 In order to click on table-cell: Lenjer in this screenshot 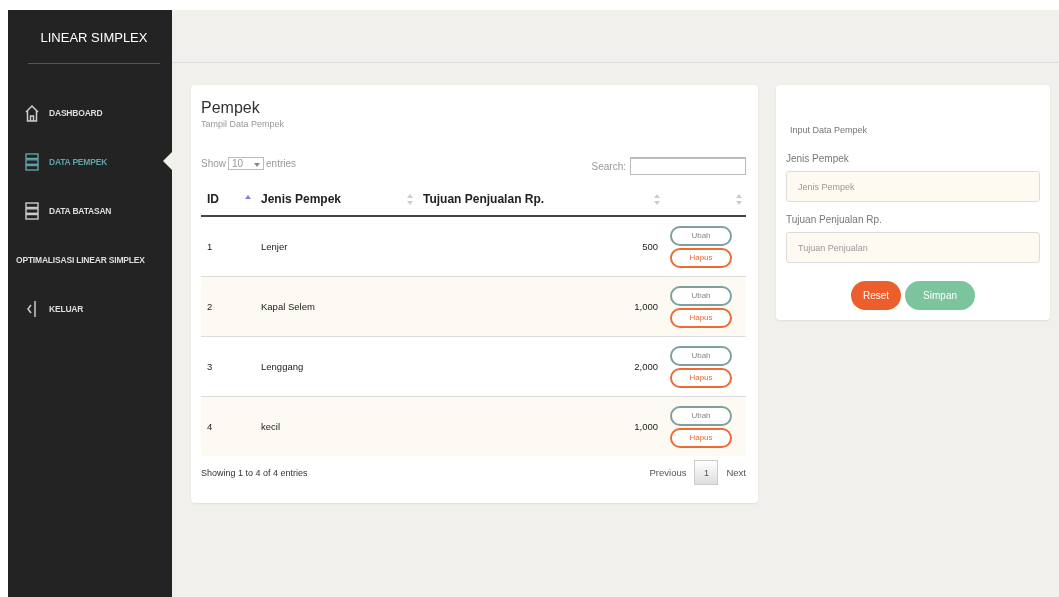, I will do `click(336, 246)`.